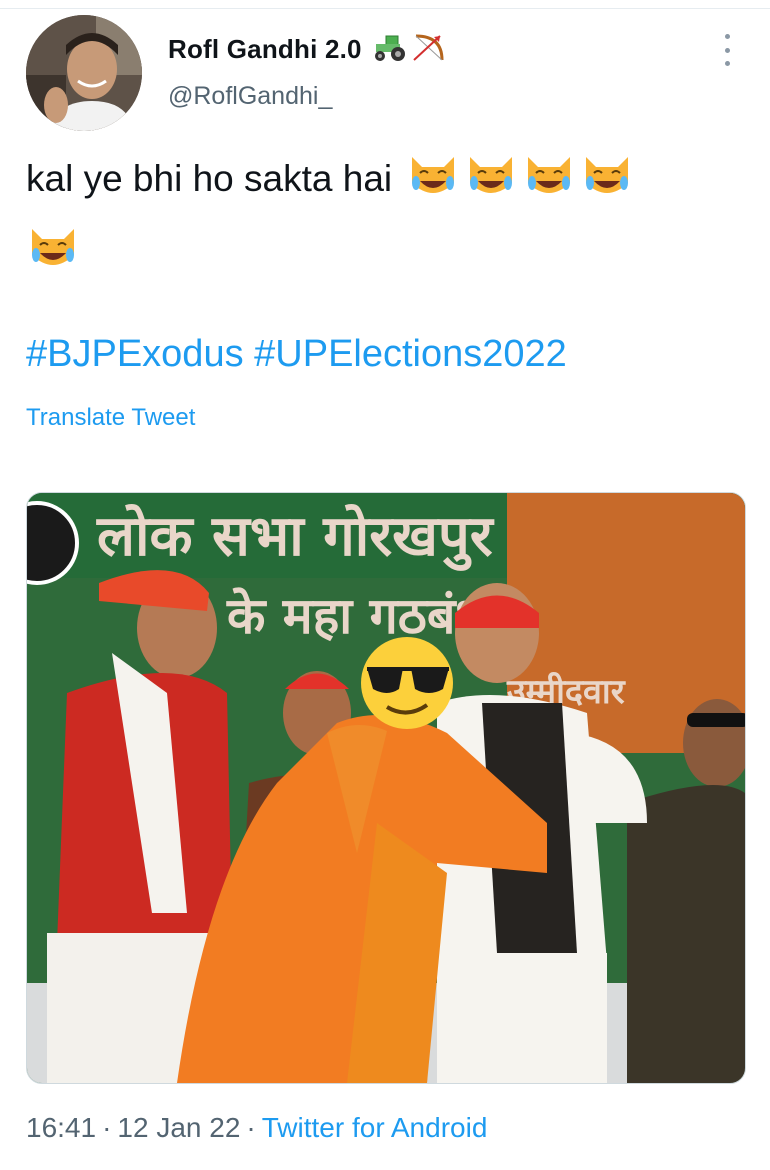 Image resolution: width=770 pixels, height=1170 pixels. I want to click on tweet-source-link: Twitter for Android, so click(375, 1127).